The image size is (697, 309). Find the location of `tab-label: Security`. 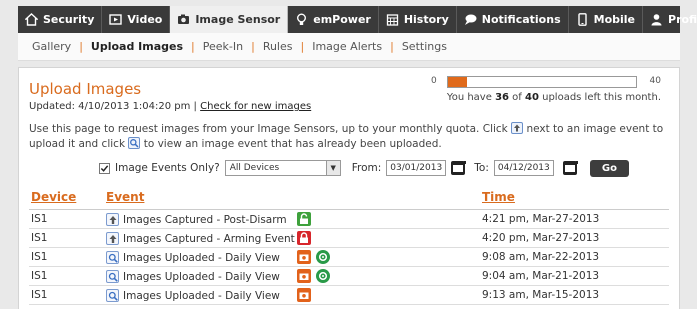

tab-label: Security is located at coordinates (69, 19).